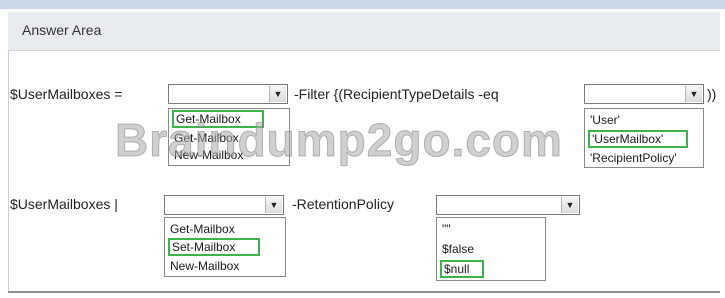  Describe the element at coordinates (396, 94) in the screenshot. I see `row1-filter-text: -Filter {(RecipientTypeDetails -eq` at that location.